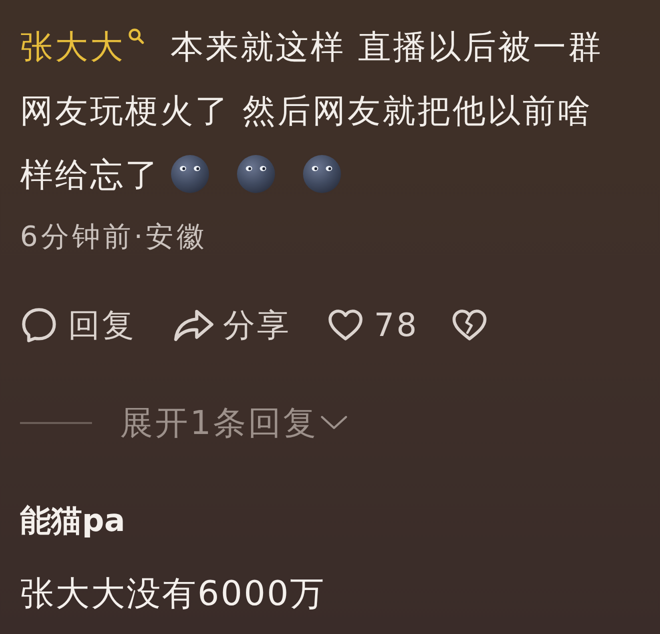  Describe the element at coordinates (373, 325) in the screenshot. I see `like-button: 78` at that location.